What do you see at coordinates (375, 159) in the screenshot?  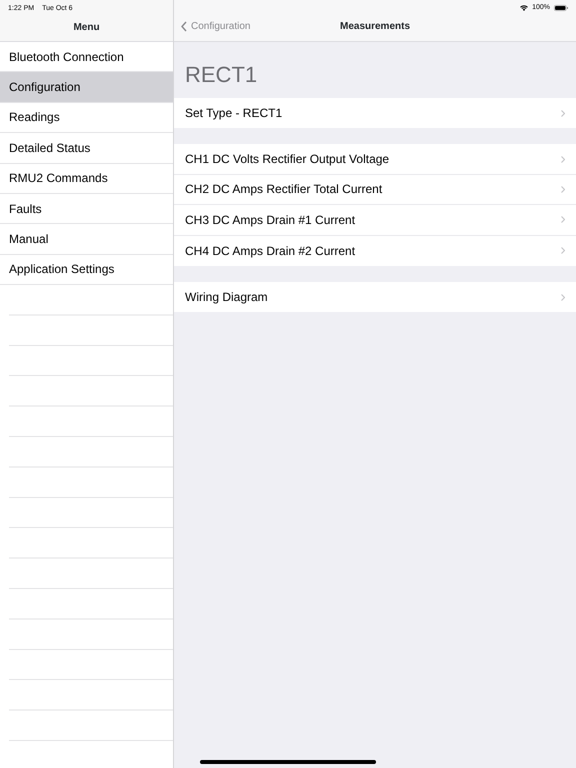 I see `list-row: CH1 DC Volts Rectifier Output Voltage` at bounding box center [375, 159].